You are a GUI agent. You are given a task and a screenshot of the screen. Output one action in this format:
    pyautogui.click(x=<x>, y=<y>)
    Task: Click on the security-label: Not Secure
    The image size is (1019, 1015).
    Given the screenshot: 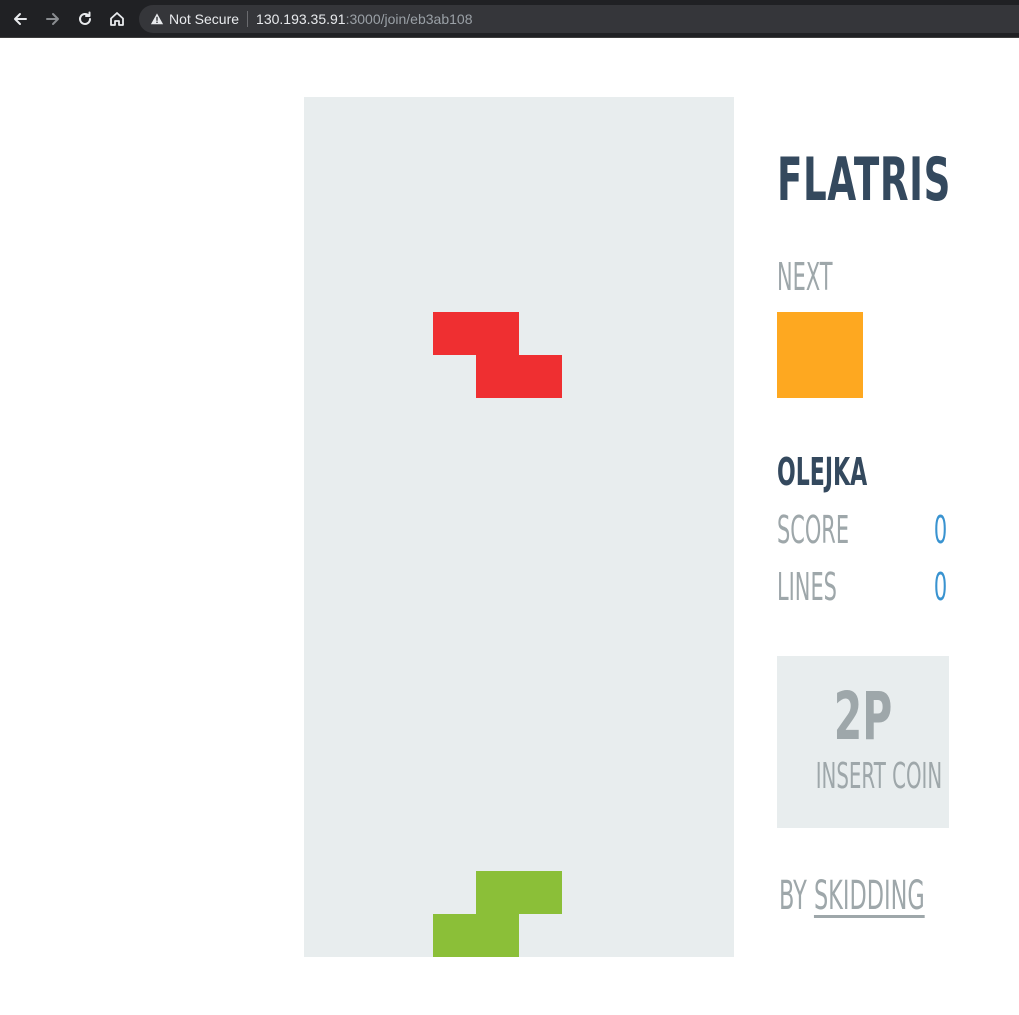 What is the action you would take?
    pyautogui.click(x=204, y=19)
    